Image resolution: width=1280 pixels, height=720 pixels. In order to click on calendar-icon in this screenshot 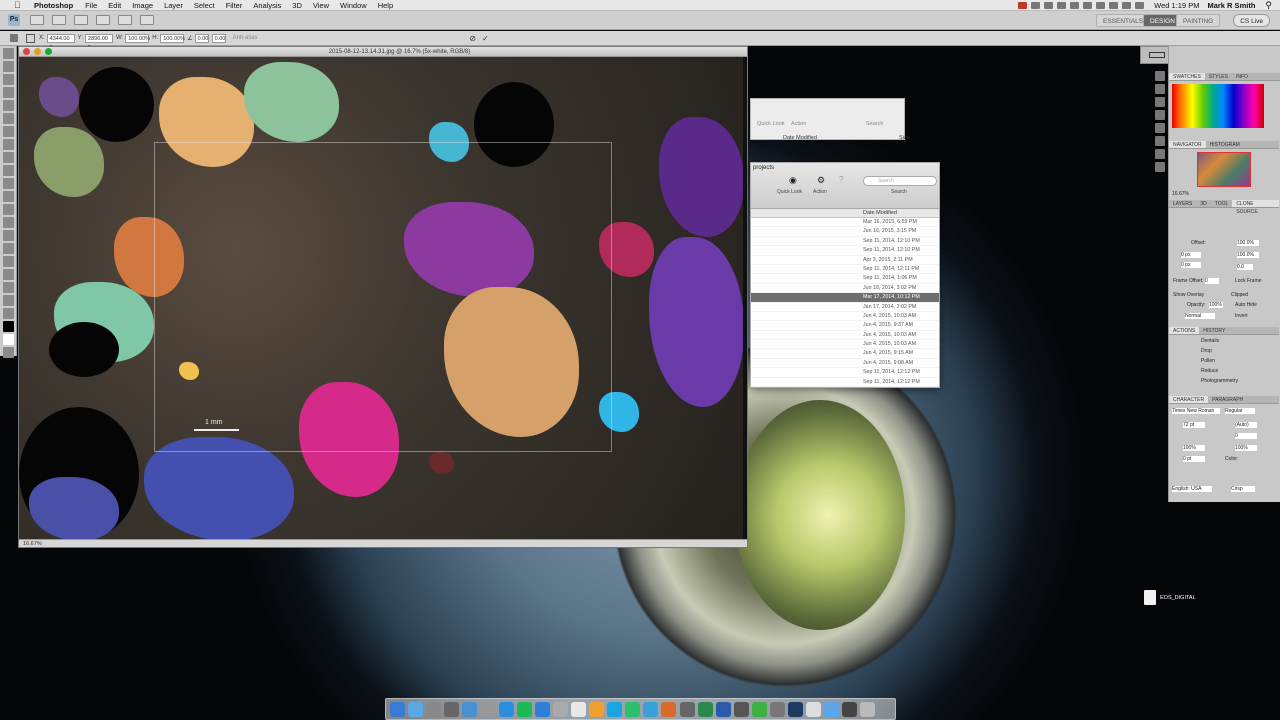, I will do `click(578, 709)`.